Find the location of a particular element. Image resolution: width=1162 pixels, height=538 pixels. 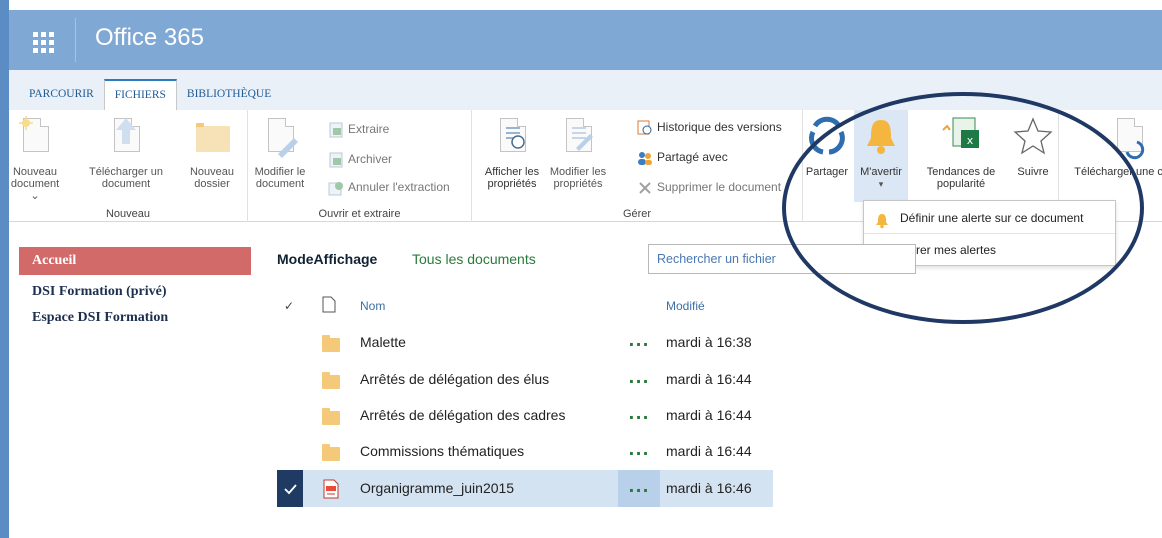

discard-checkout-button: Annuler l'extraction is located at coordinates (389, 188).